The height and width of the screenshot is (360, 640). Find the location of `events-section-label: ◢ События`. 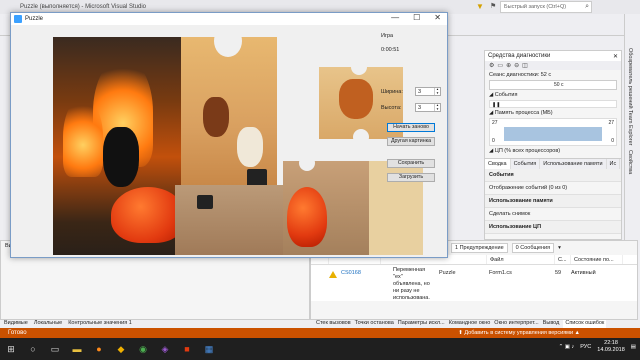

events-section-label: ◢ События is located at coordinates (553, 95).